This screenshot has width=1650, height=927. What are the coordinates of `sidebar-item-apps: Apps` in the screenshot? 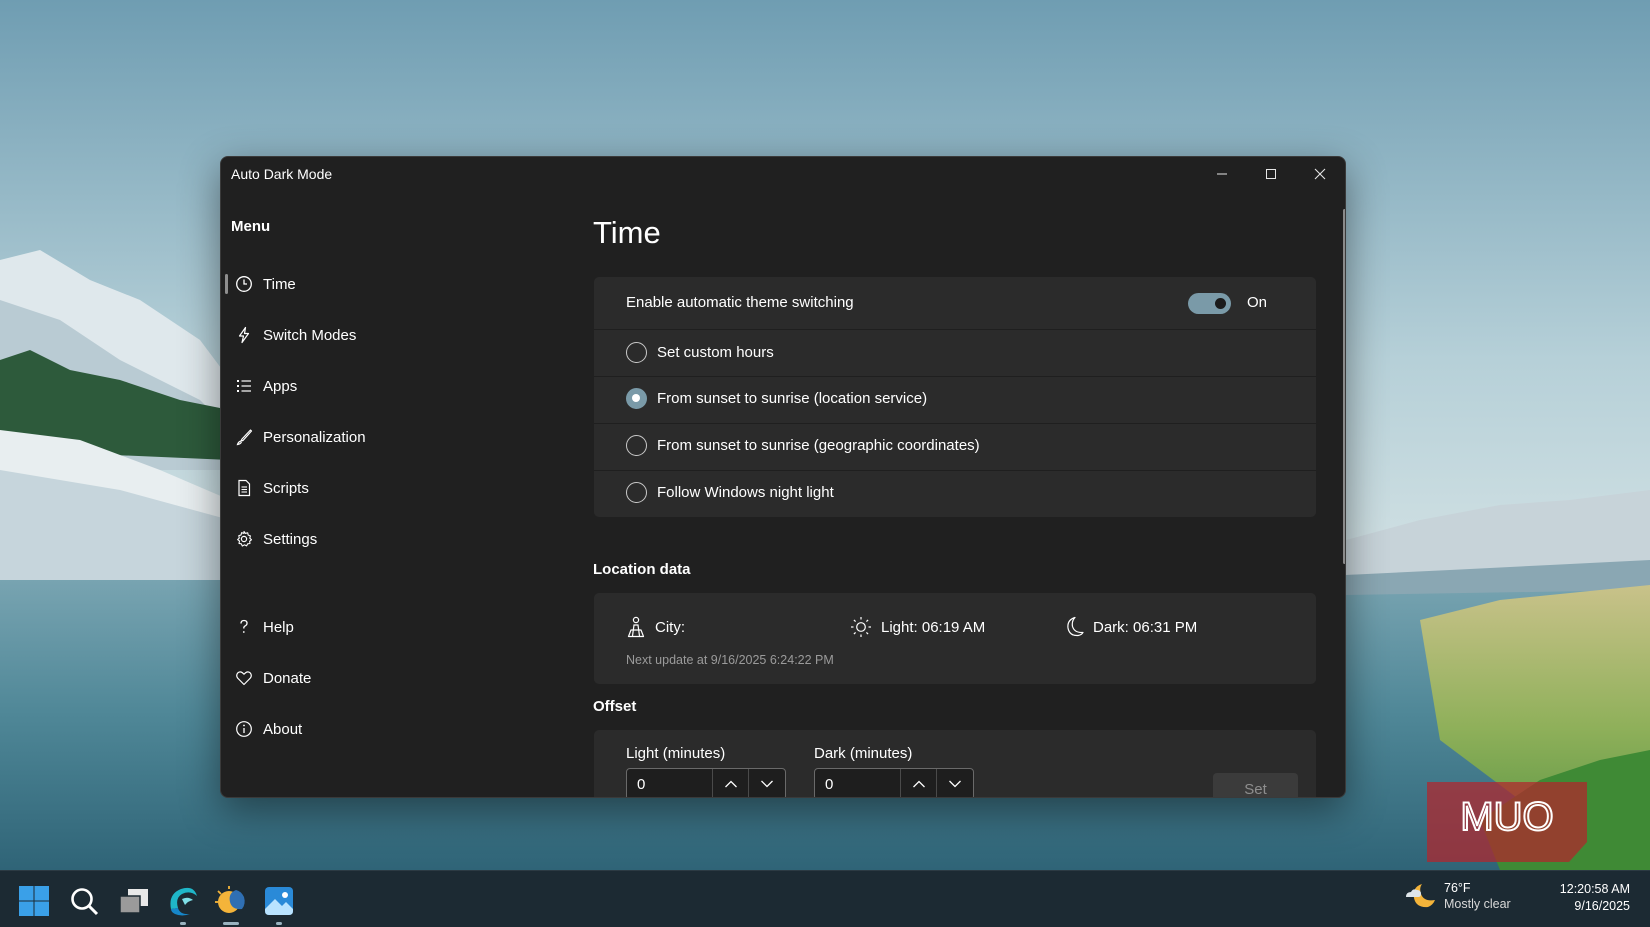 It's located at (390, 386).